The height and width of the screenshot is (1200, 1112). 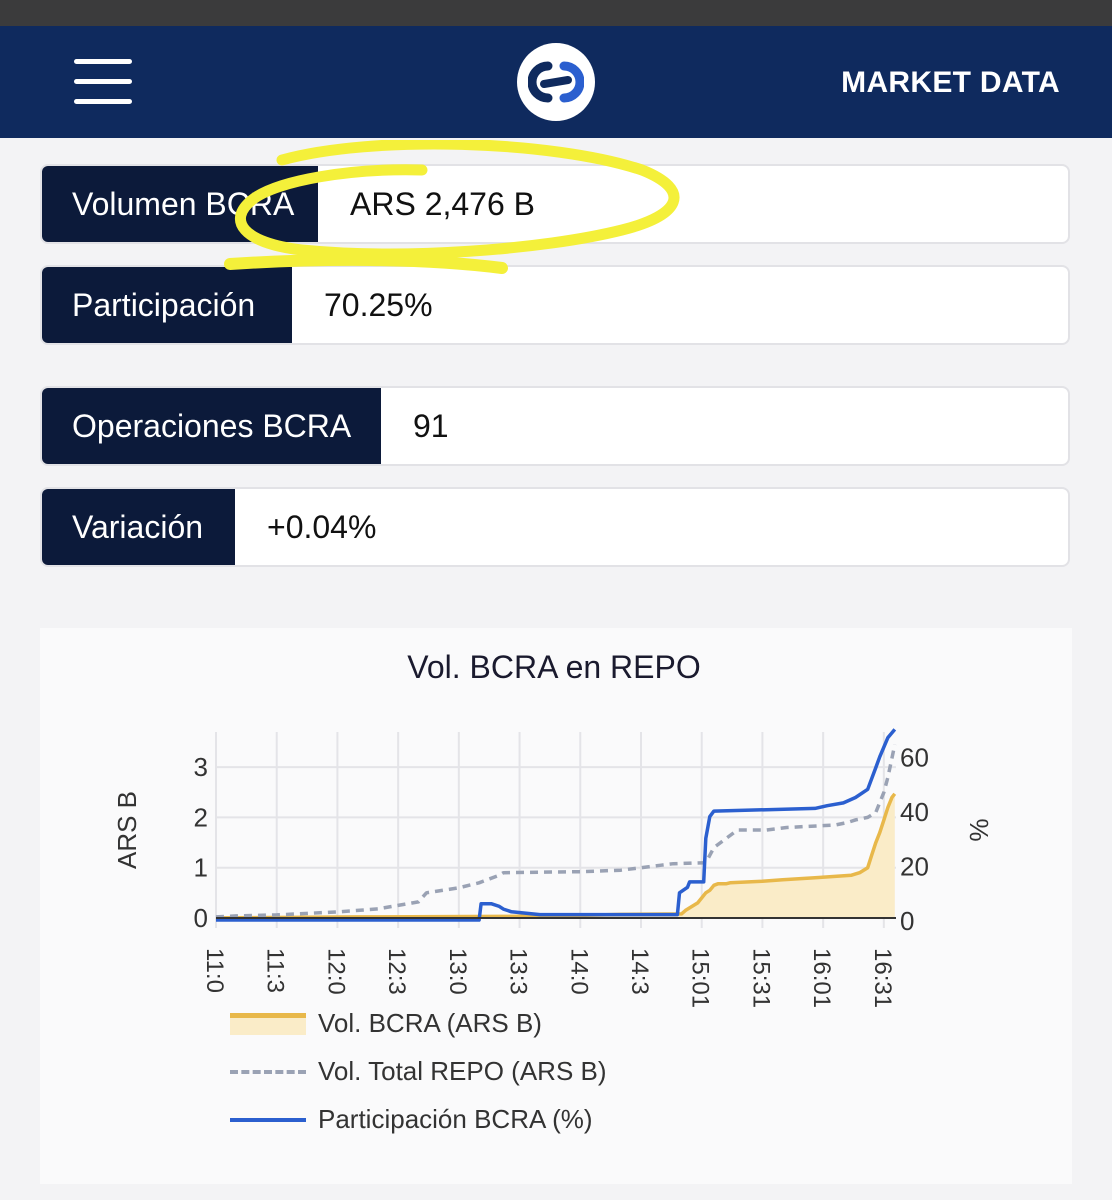 What do you see at coordinates (268, 1072) in the screenshot?
I see `legend-swatch-vol-total-repo` at bounding box center [268, 1072].